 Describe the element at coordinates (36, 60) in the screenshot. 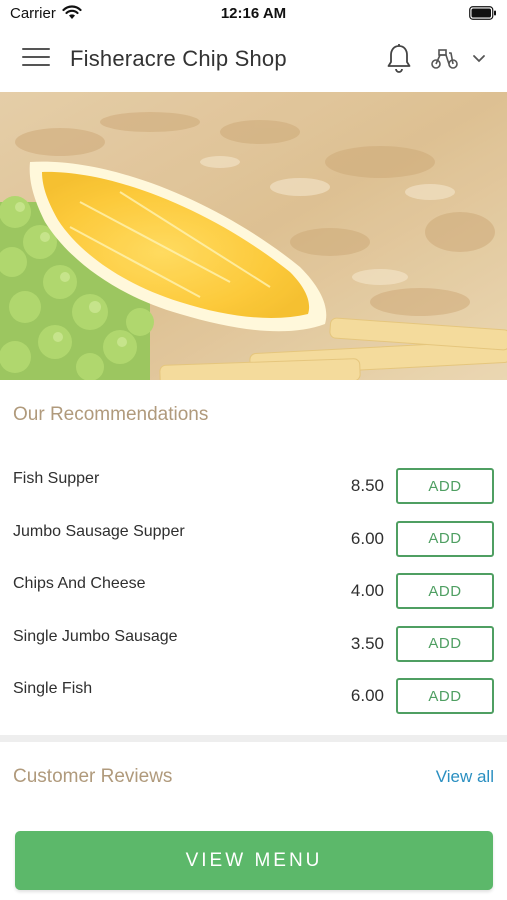

I see `menu-icon` at that location.